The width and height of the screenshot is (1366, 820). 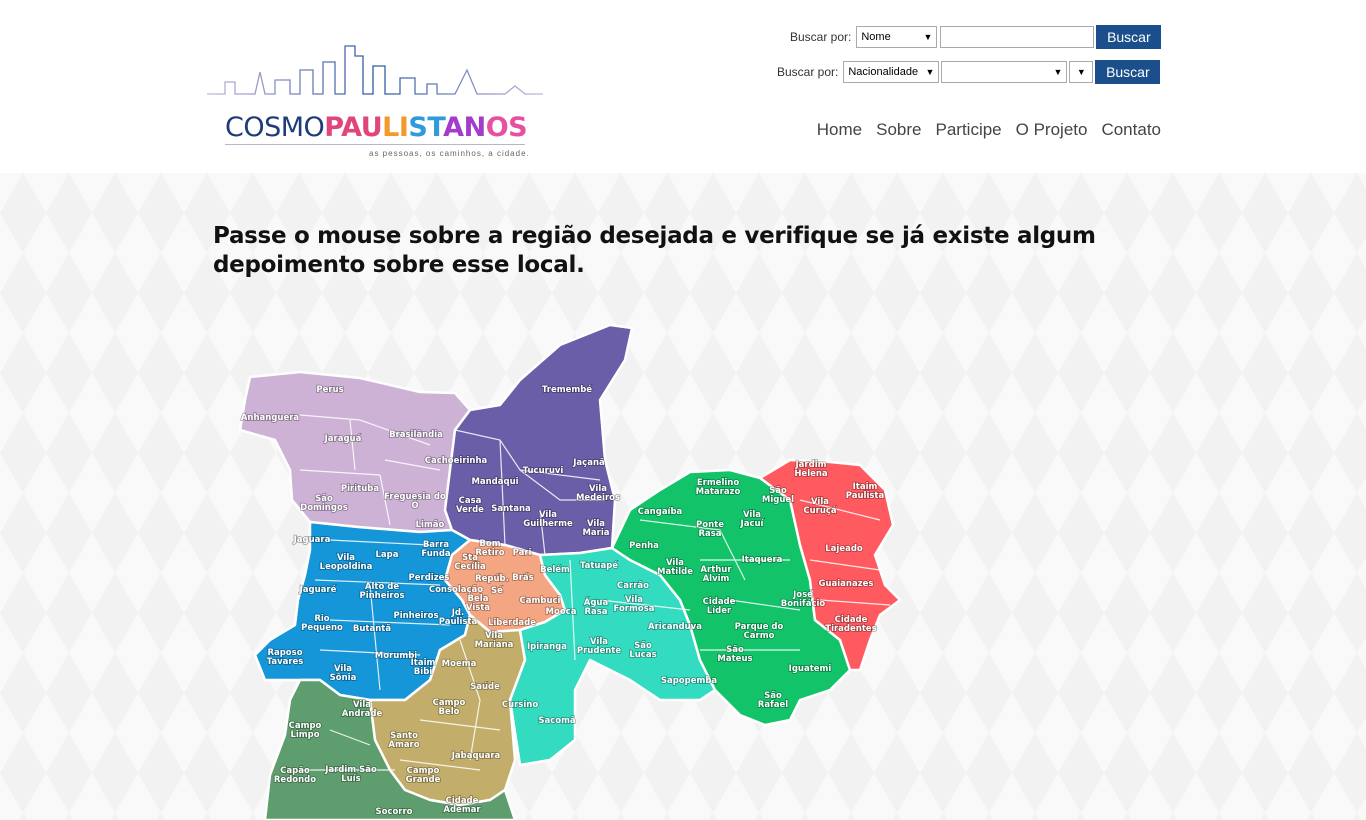 What do you see at coordinates (270, 418) in the screenshot?
I see `district-label-anhanguera: Anhanguera` at bounding box center [270, 418].